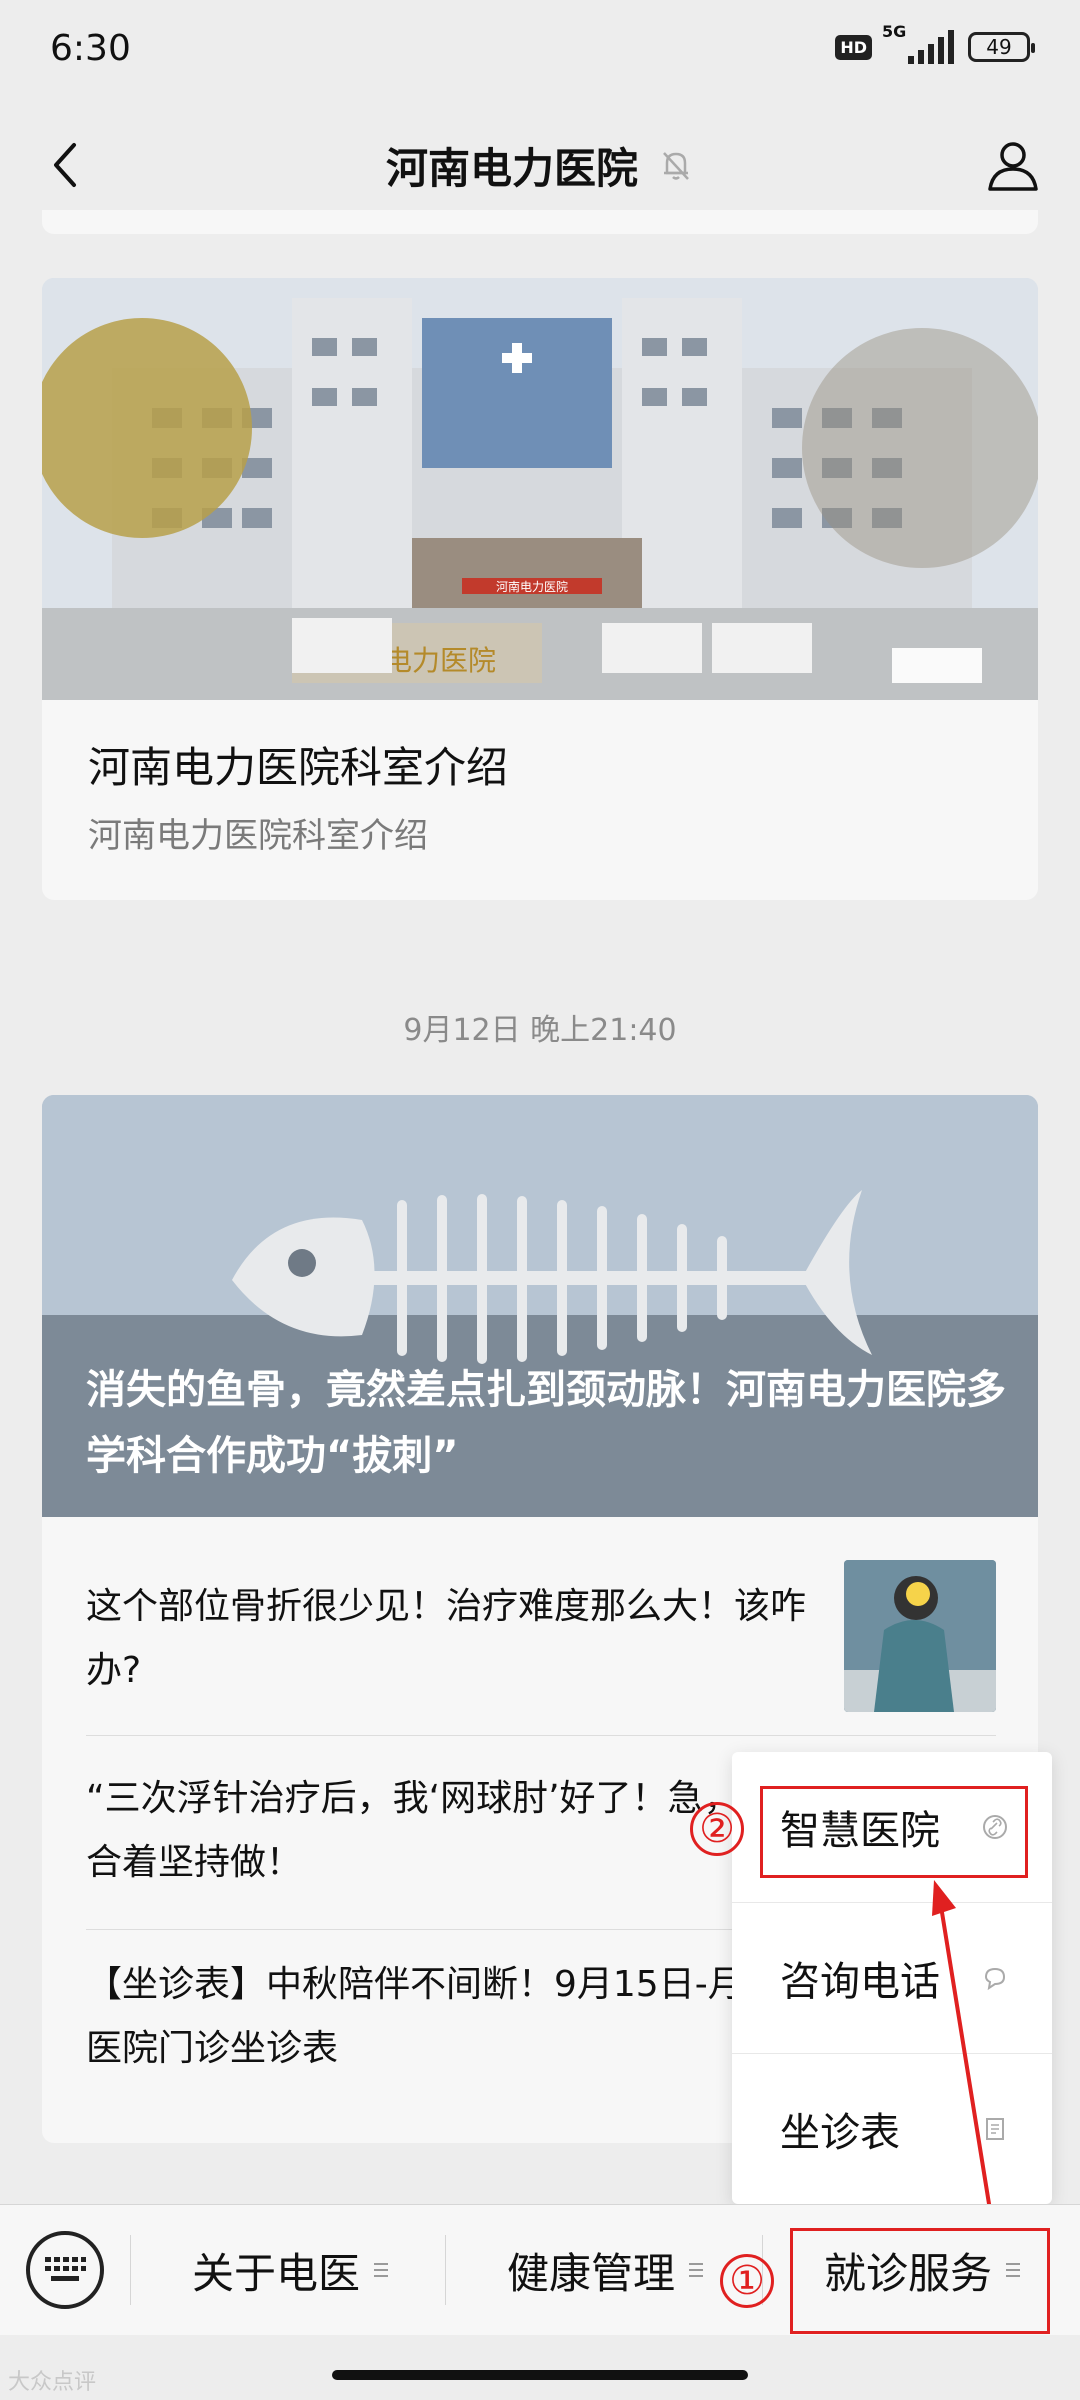 This screenshot has width=1080, height=2400. Describe the element at coordinates (540, 222) in the screenshot. I see `previous-card-edge` at that location.